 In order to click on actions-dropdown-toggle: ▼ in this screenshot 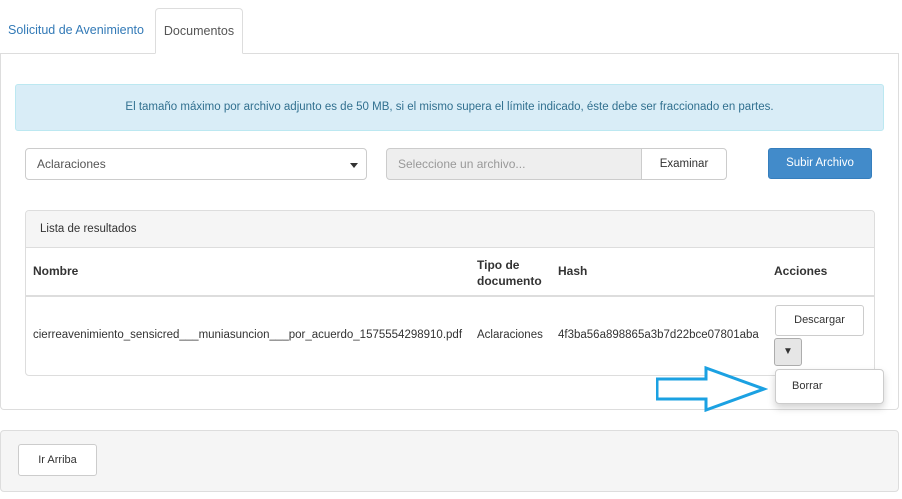, I will do `click(788, 352)`.